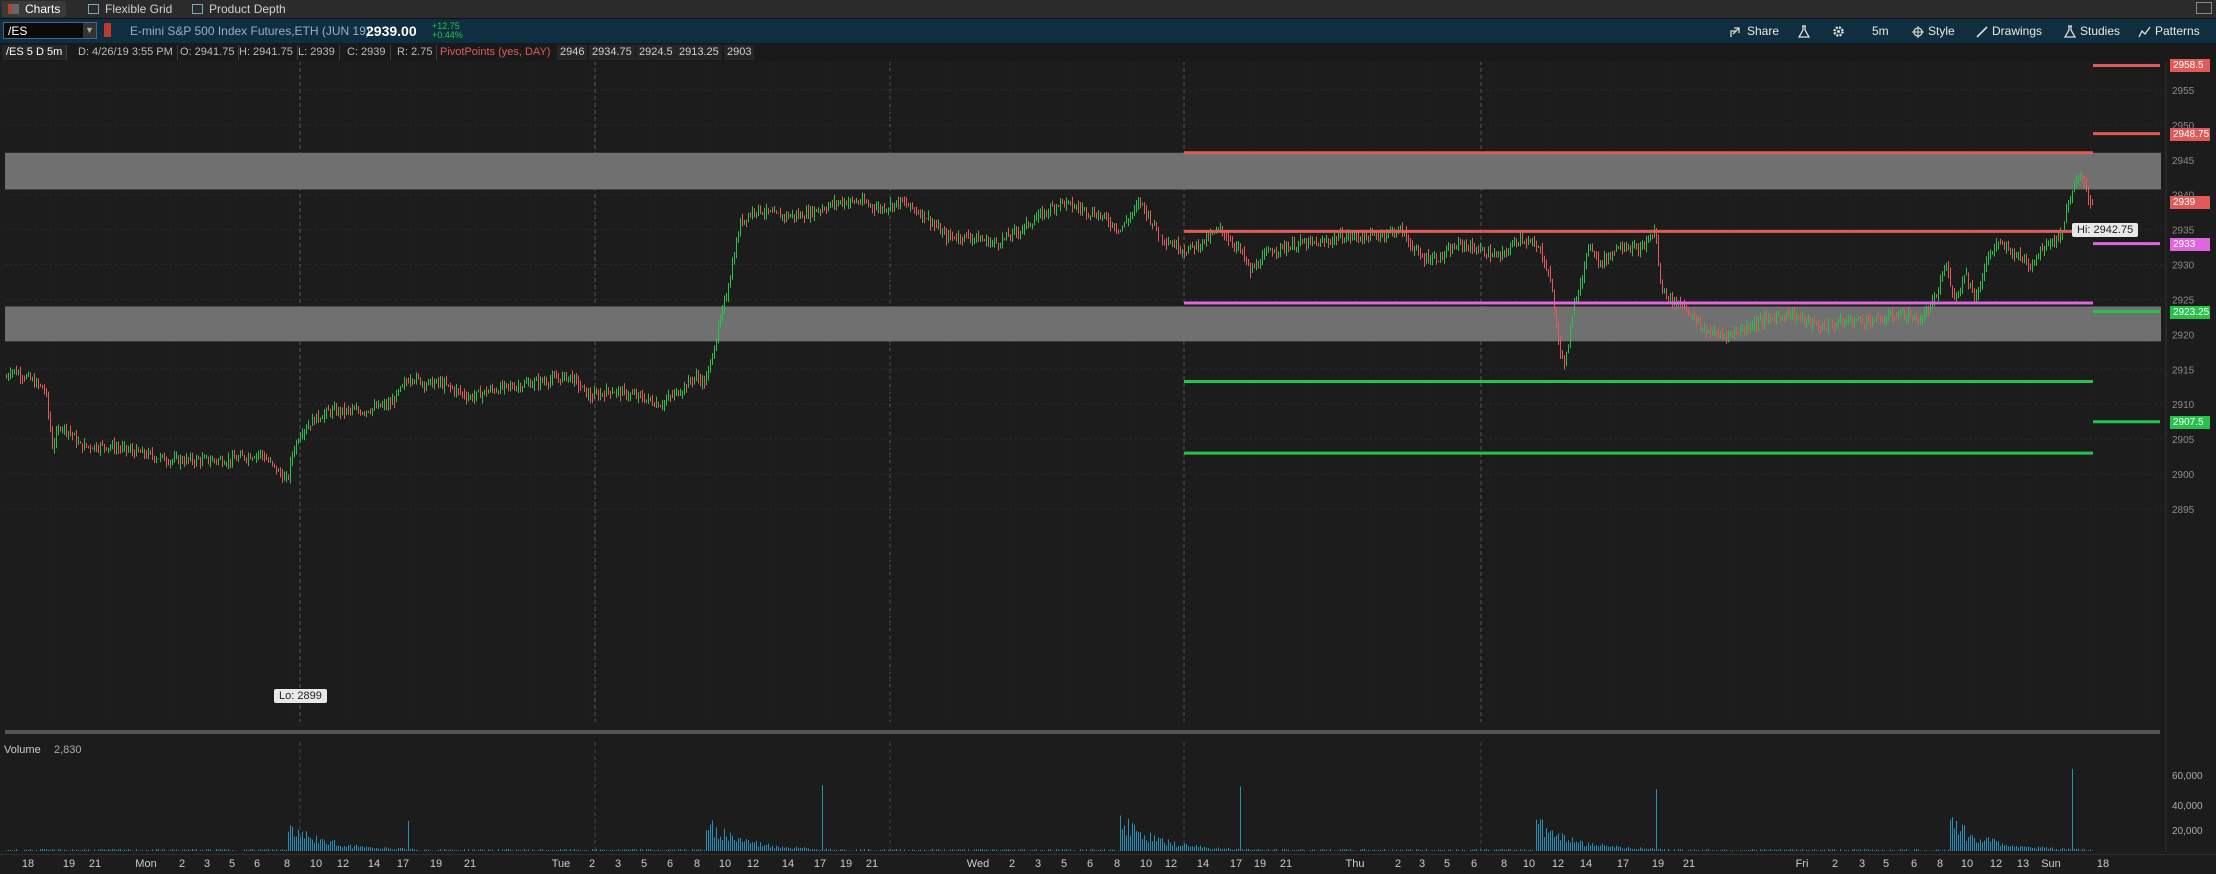 The image size is (2216, 874). I want to click on y-tick-label: 2945, so click(2183, 161).